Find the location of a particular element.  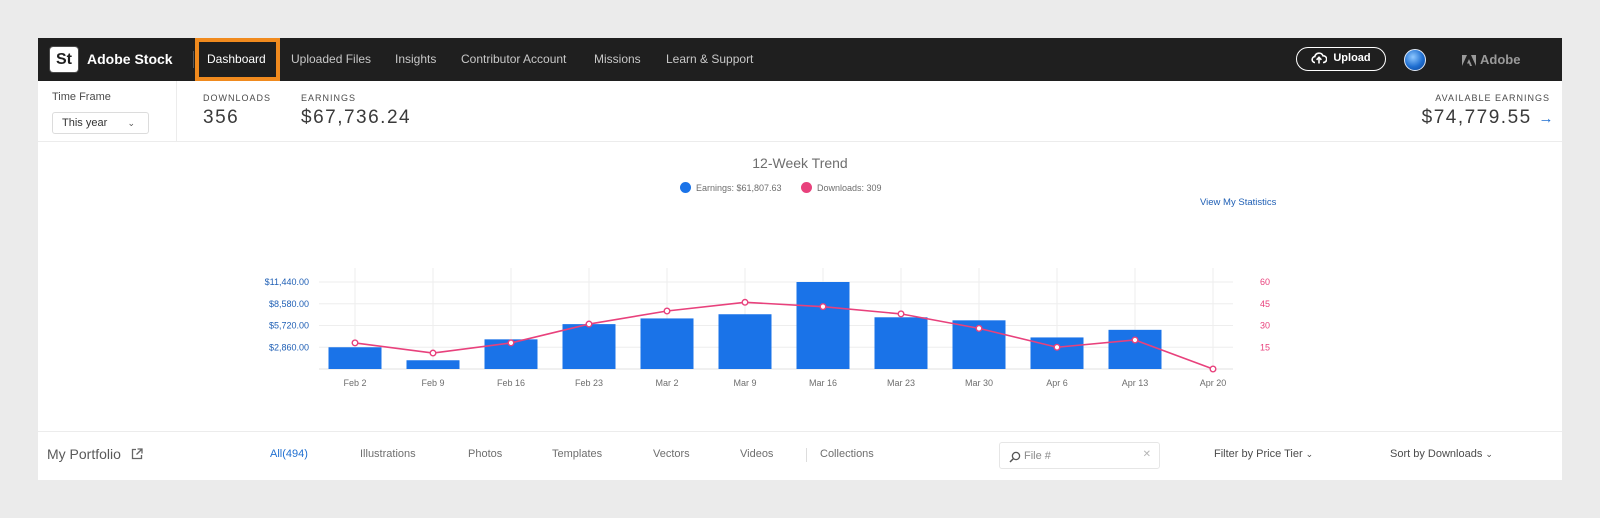

my-portfolio: My Portfolio is located at coordinates (95, 454).